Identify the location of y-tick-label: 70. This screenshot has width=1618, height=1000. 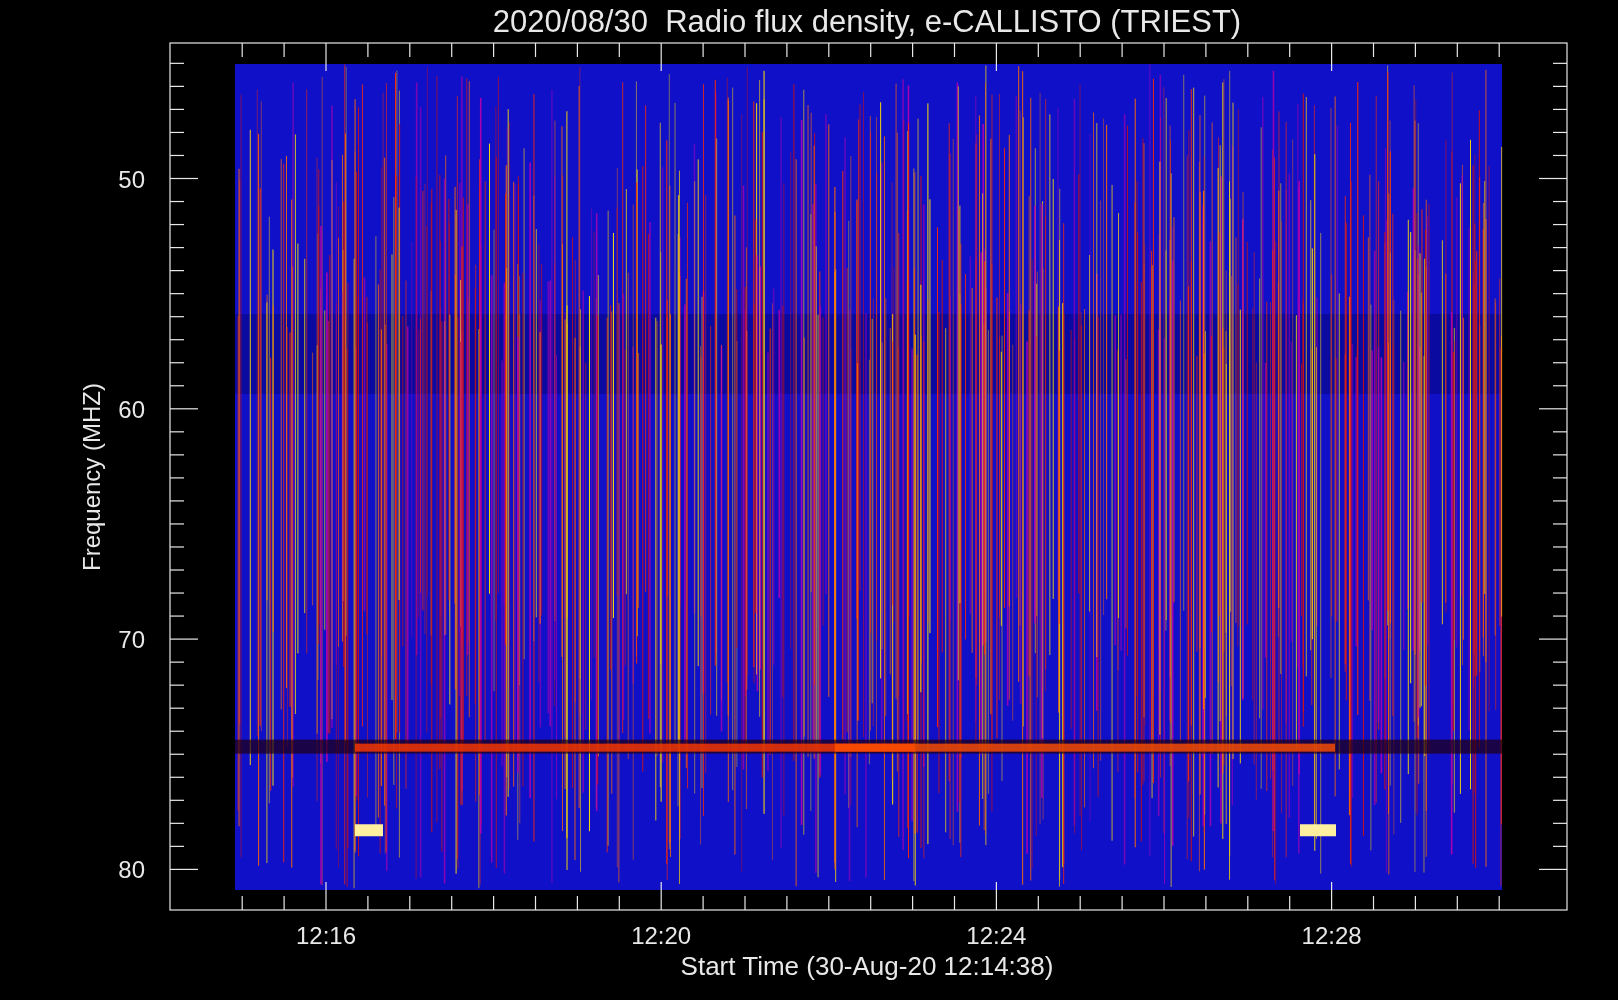
(131, 640).